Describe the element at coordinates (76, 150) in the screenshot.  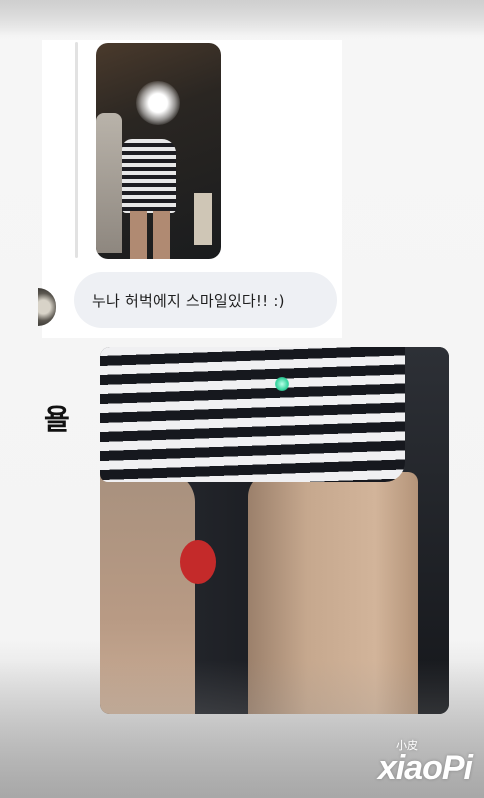
I see `reply-indicator-bar` at that location.